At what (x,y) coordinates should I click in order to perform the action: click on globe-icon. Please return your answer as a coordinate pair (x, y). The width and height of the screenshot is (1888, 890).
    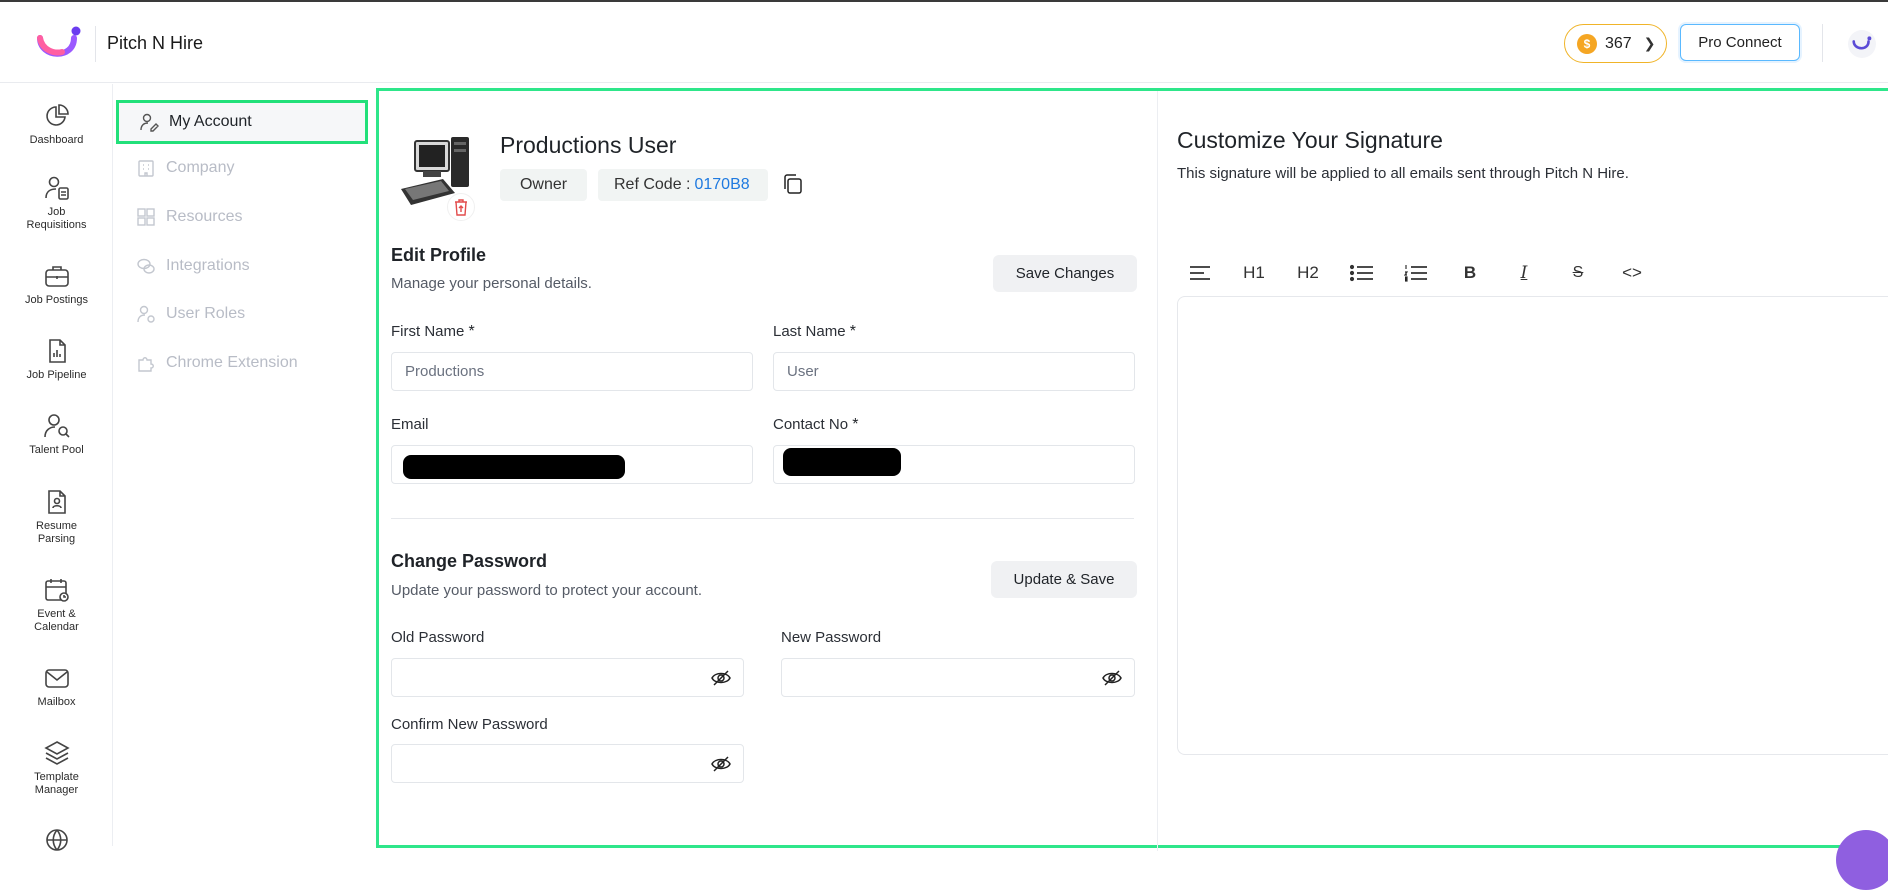
    Looking at the image, I should click on (56, 840).